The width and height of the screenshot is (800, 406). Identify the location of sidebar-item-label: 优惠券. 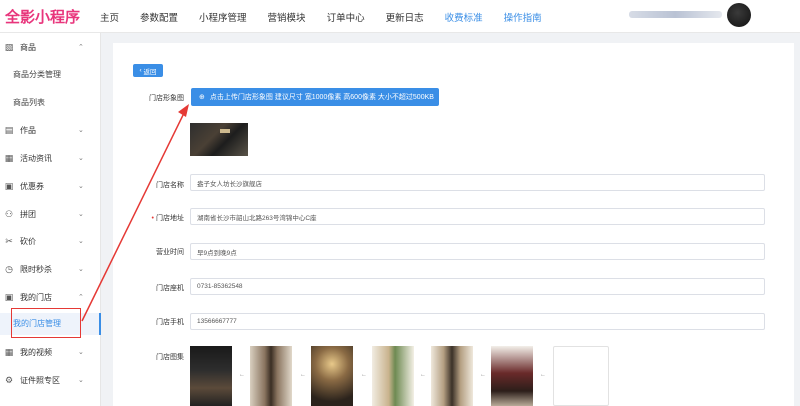
(32, 186).